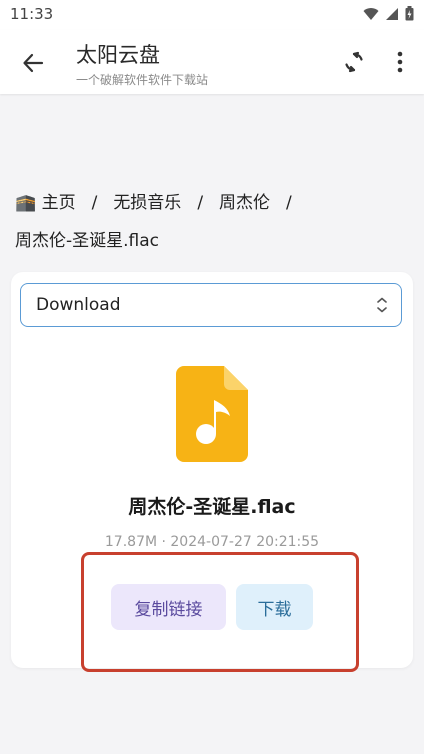  I want to click on battery-icon, so click(409, 13).